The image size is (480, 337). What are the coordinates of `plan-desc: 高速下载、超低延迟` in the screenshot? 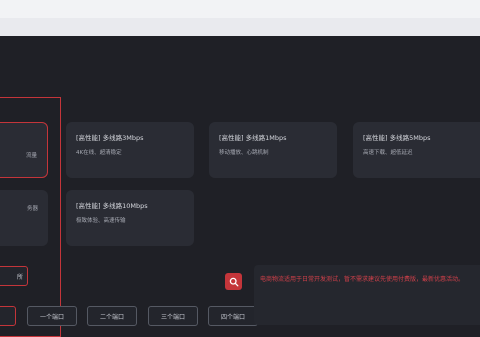 It's located at (388, 153).